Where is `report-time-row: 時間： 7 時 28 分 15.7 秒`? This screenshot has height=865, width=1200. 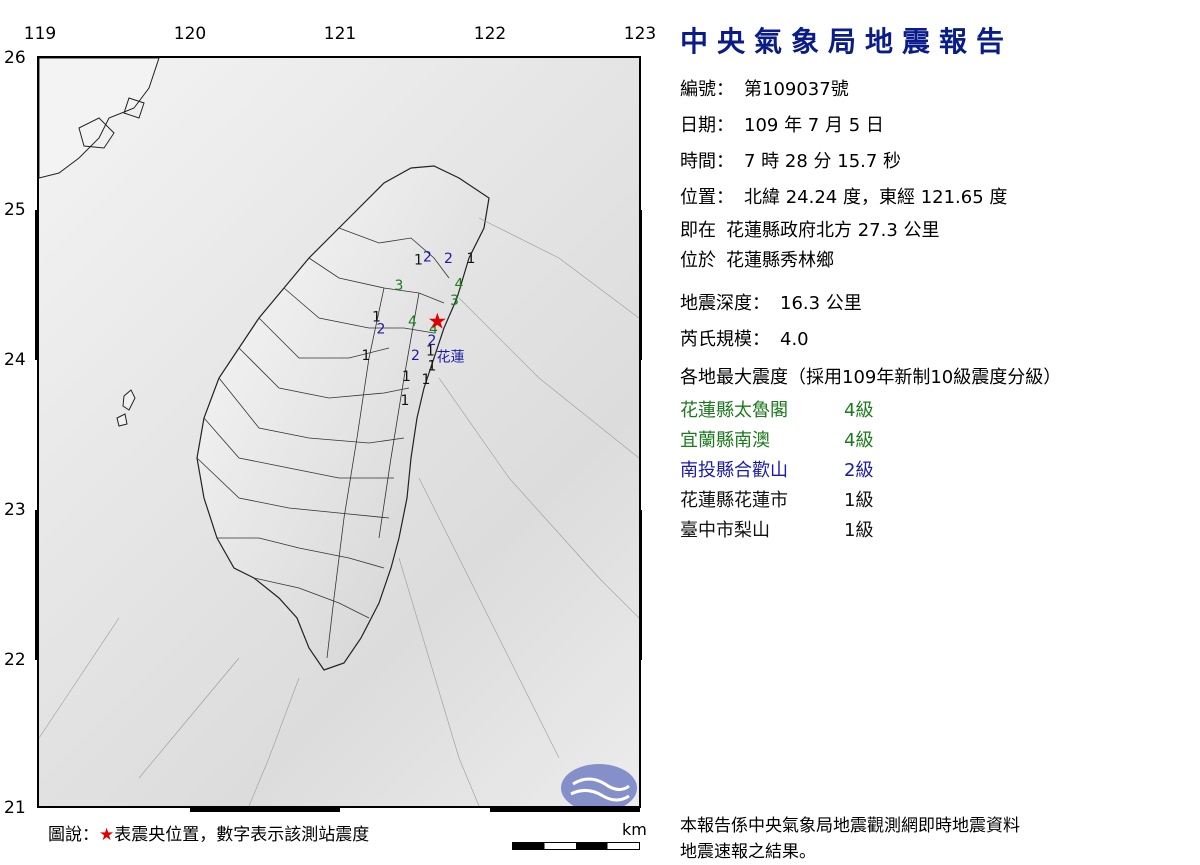
report-time-row: 時間： 7 時 28 分 15.7 秒 is located at coordinates (791, 161).